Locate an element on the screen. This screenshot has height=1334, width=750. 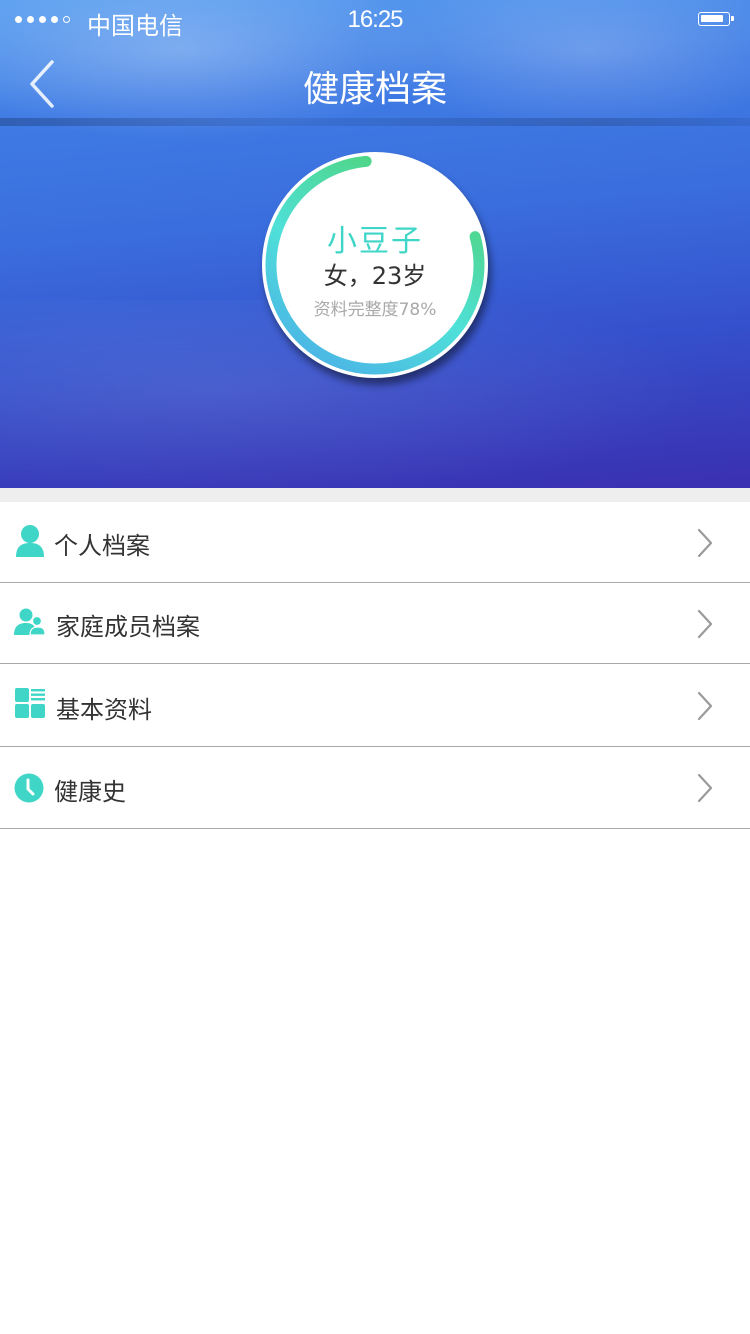
status-bar: 中国电信 16:25 is located at coordinates (375, 20).